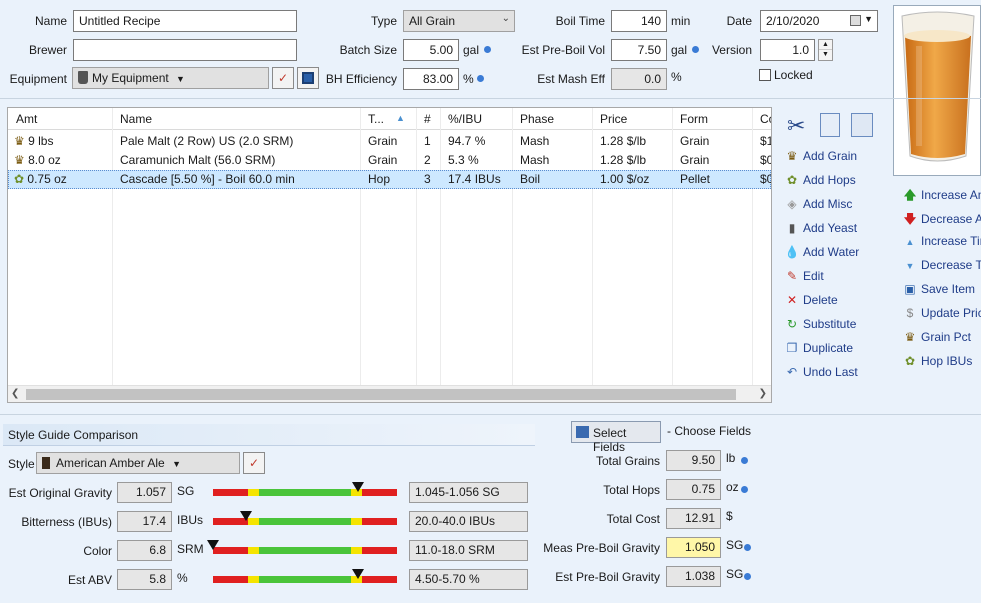  Describe the element at coordinates (941, 267) in the screenshot. I see `decrease-time-action: ▼ Decrease Ti` at that location.